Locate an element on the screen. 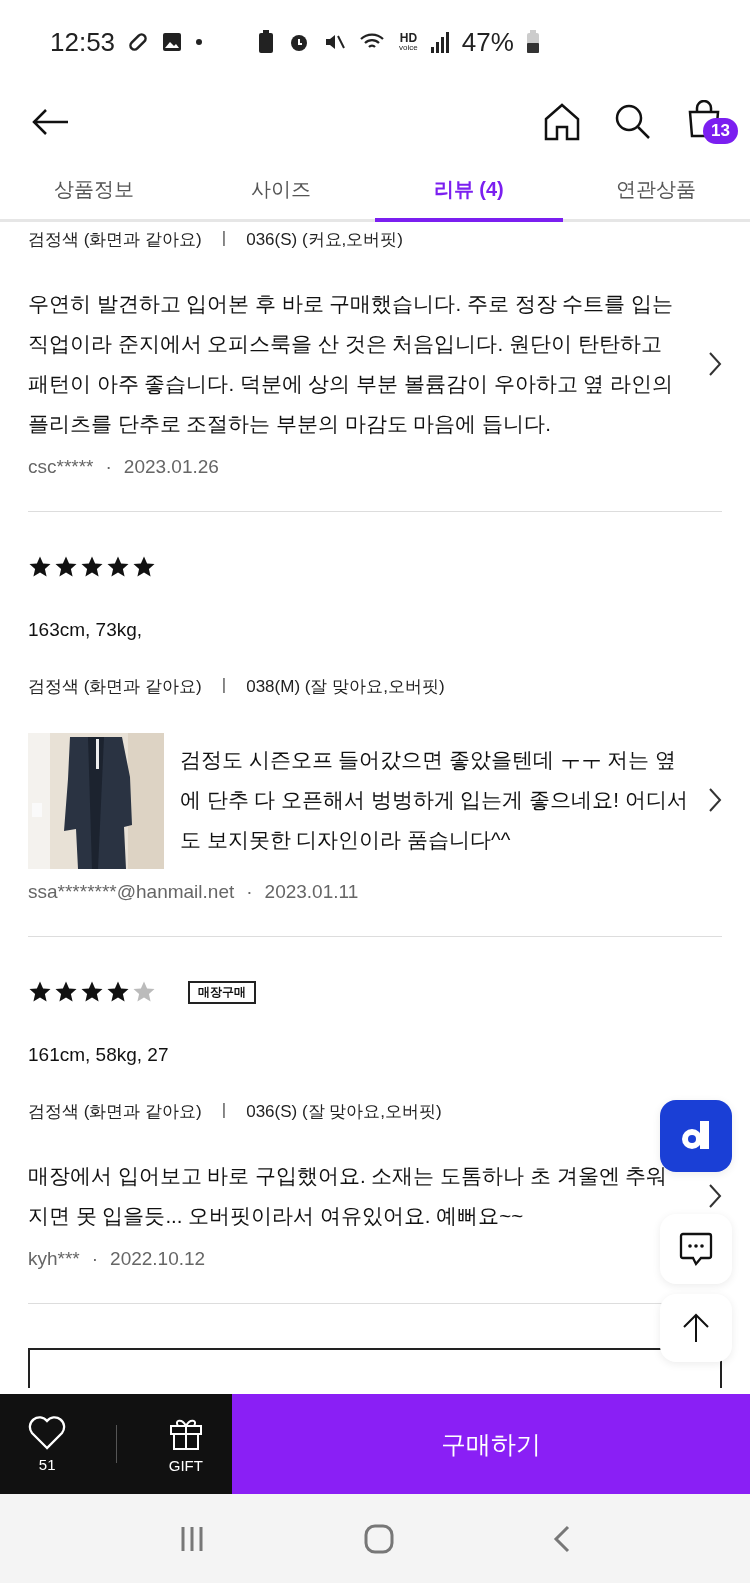 This screenshot has width=750, height=1583. tab: 상품정보 is located at coordinates (94, 191).